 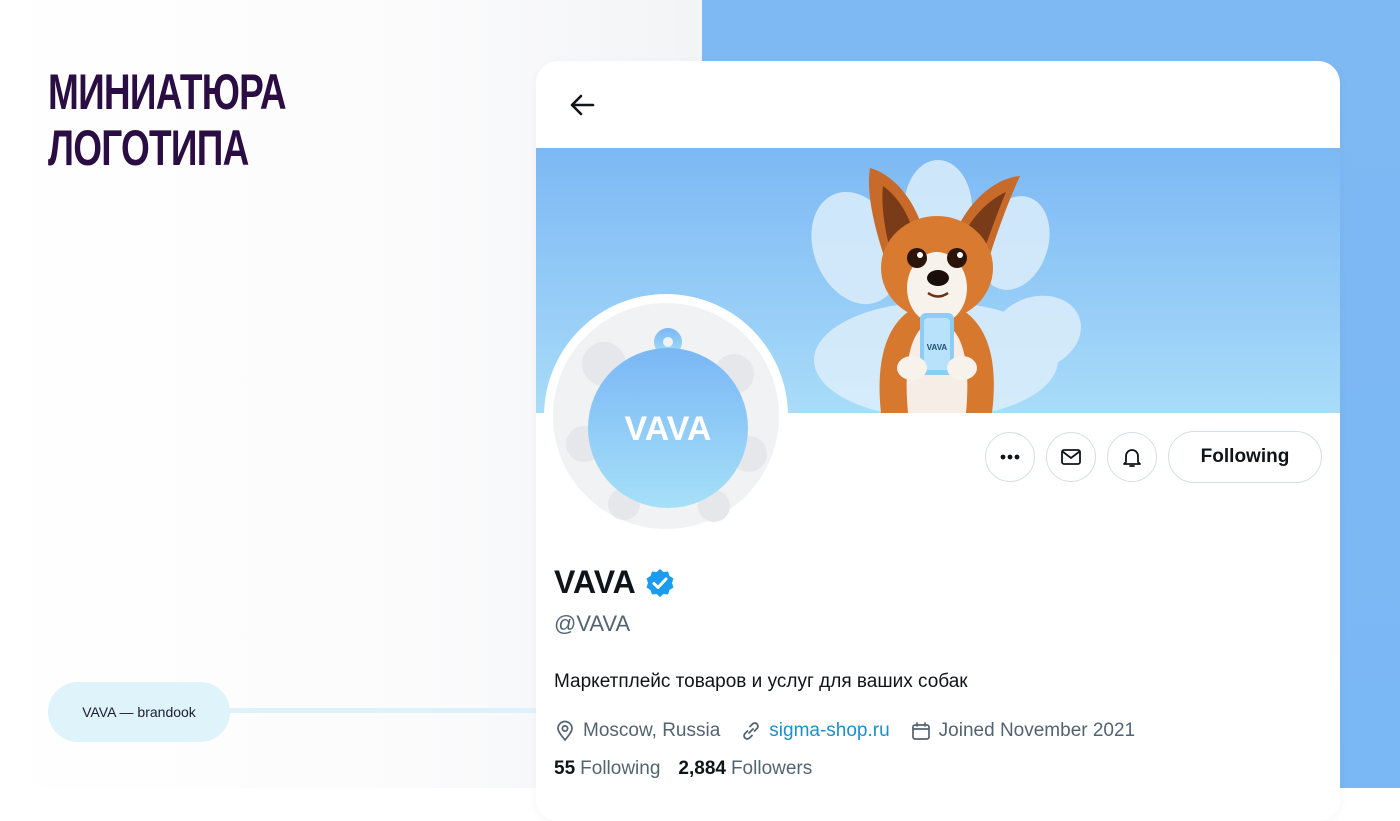 What do you see at coordinates (167, 92) in the screenshot?
I see `slide-title-line-1: Миниатюра` at bounding box center [167, 92].